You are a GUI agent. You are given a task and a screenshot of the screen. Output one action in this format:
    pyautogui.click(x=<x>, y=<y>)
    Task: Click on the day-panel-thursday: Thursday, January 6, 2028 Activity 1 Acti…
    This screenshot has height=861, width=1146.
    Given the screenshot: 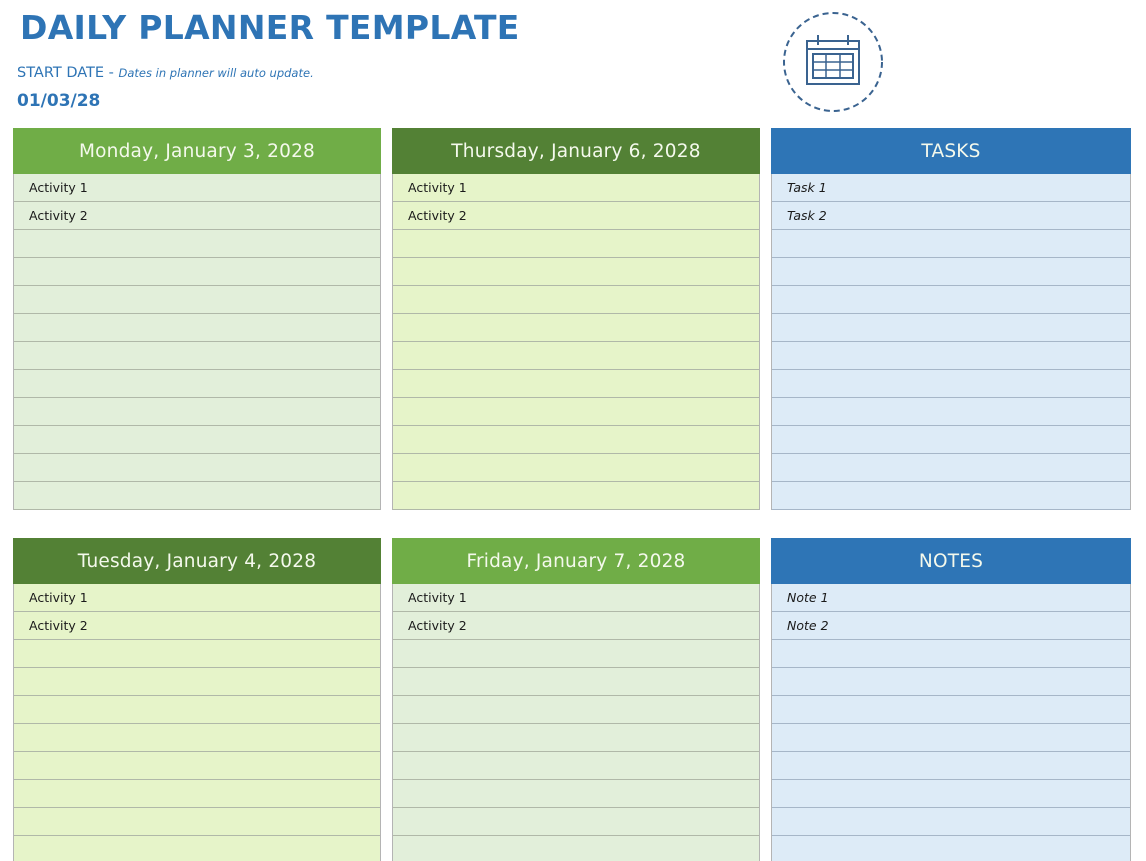 What is the action you would take?
    pyautogui.click(x=576, y=319)
    